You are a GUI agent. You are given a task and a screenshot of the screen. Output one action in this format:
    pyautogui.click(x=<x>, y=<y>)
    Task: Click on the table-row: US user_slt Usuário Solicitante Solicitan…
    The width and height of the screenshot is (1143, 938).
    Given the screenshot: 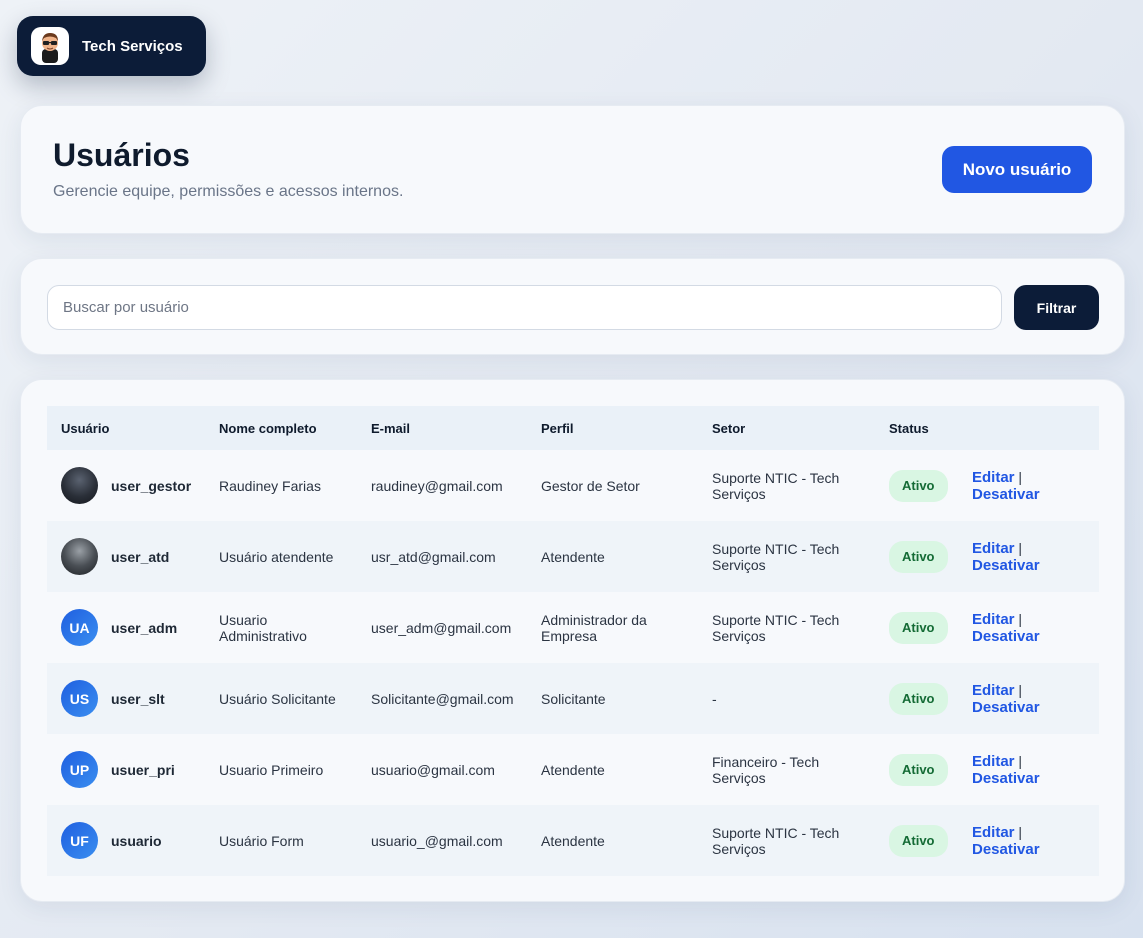 What is the action you would take?
    pyautogui.click(x=573, y=698)
    